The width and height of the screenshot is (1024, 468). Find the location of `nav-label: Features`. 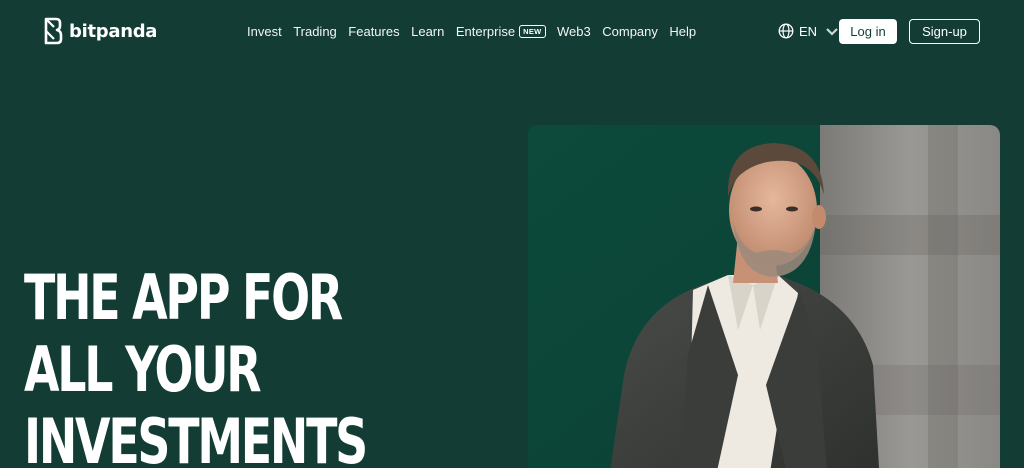

nav-label: Features is located at coordinates (374, 31).